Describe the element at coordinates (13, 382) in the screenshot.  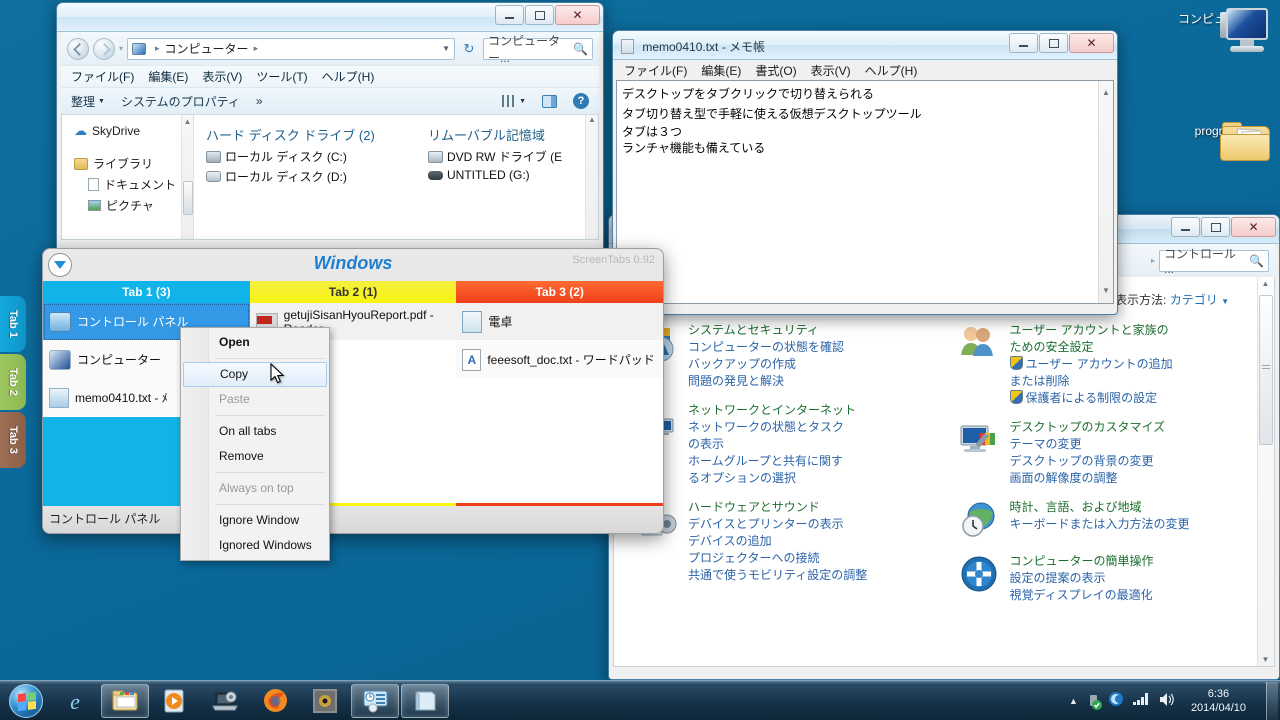
I see `side-tab-2: Tab 2` at that location.